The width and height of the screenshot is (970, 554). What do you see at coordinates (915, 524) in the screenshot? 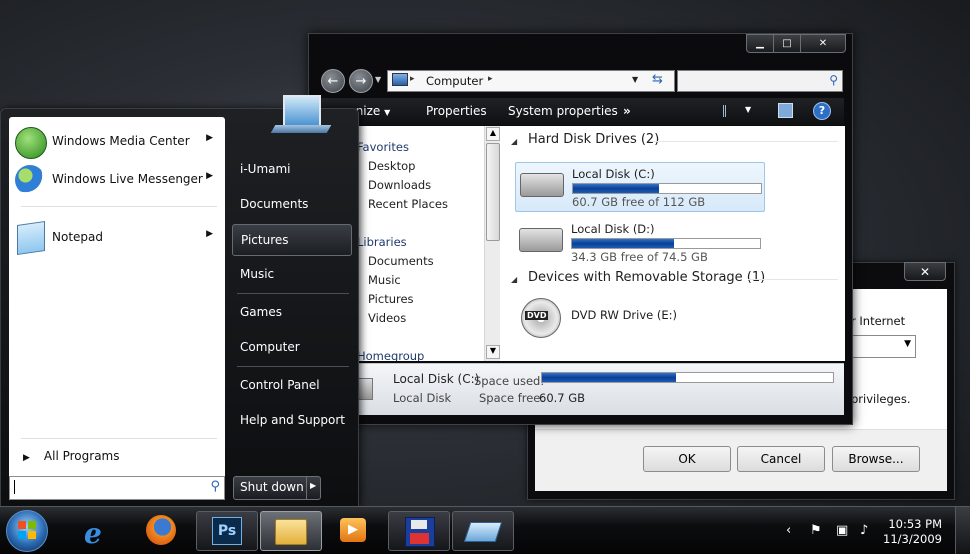
I see `clock-time: 10:53 PM` at bounding box center [915, 524].